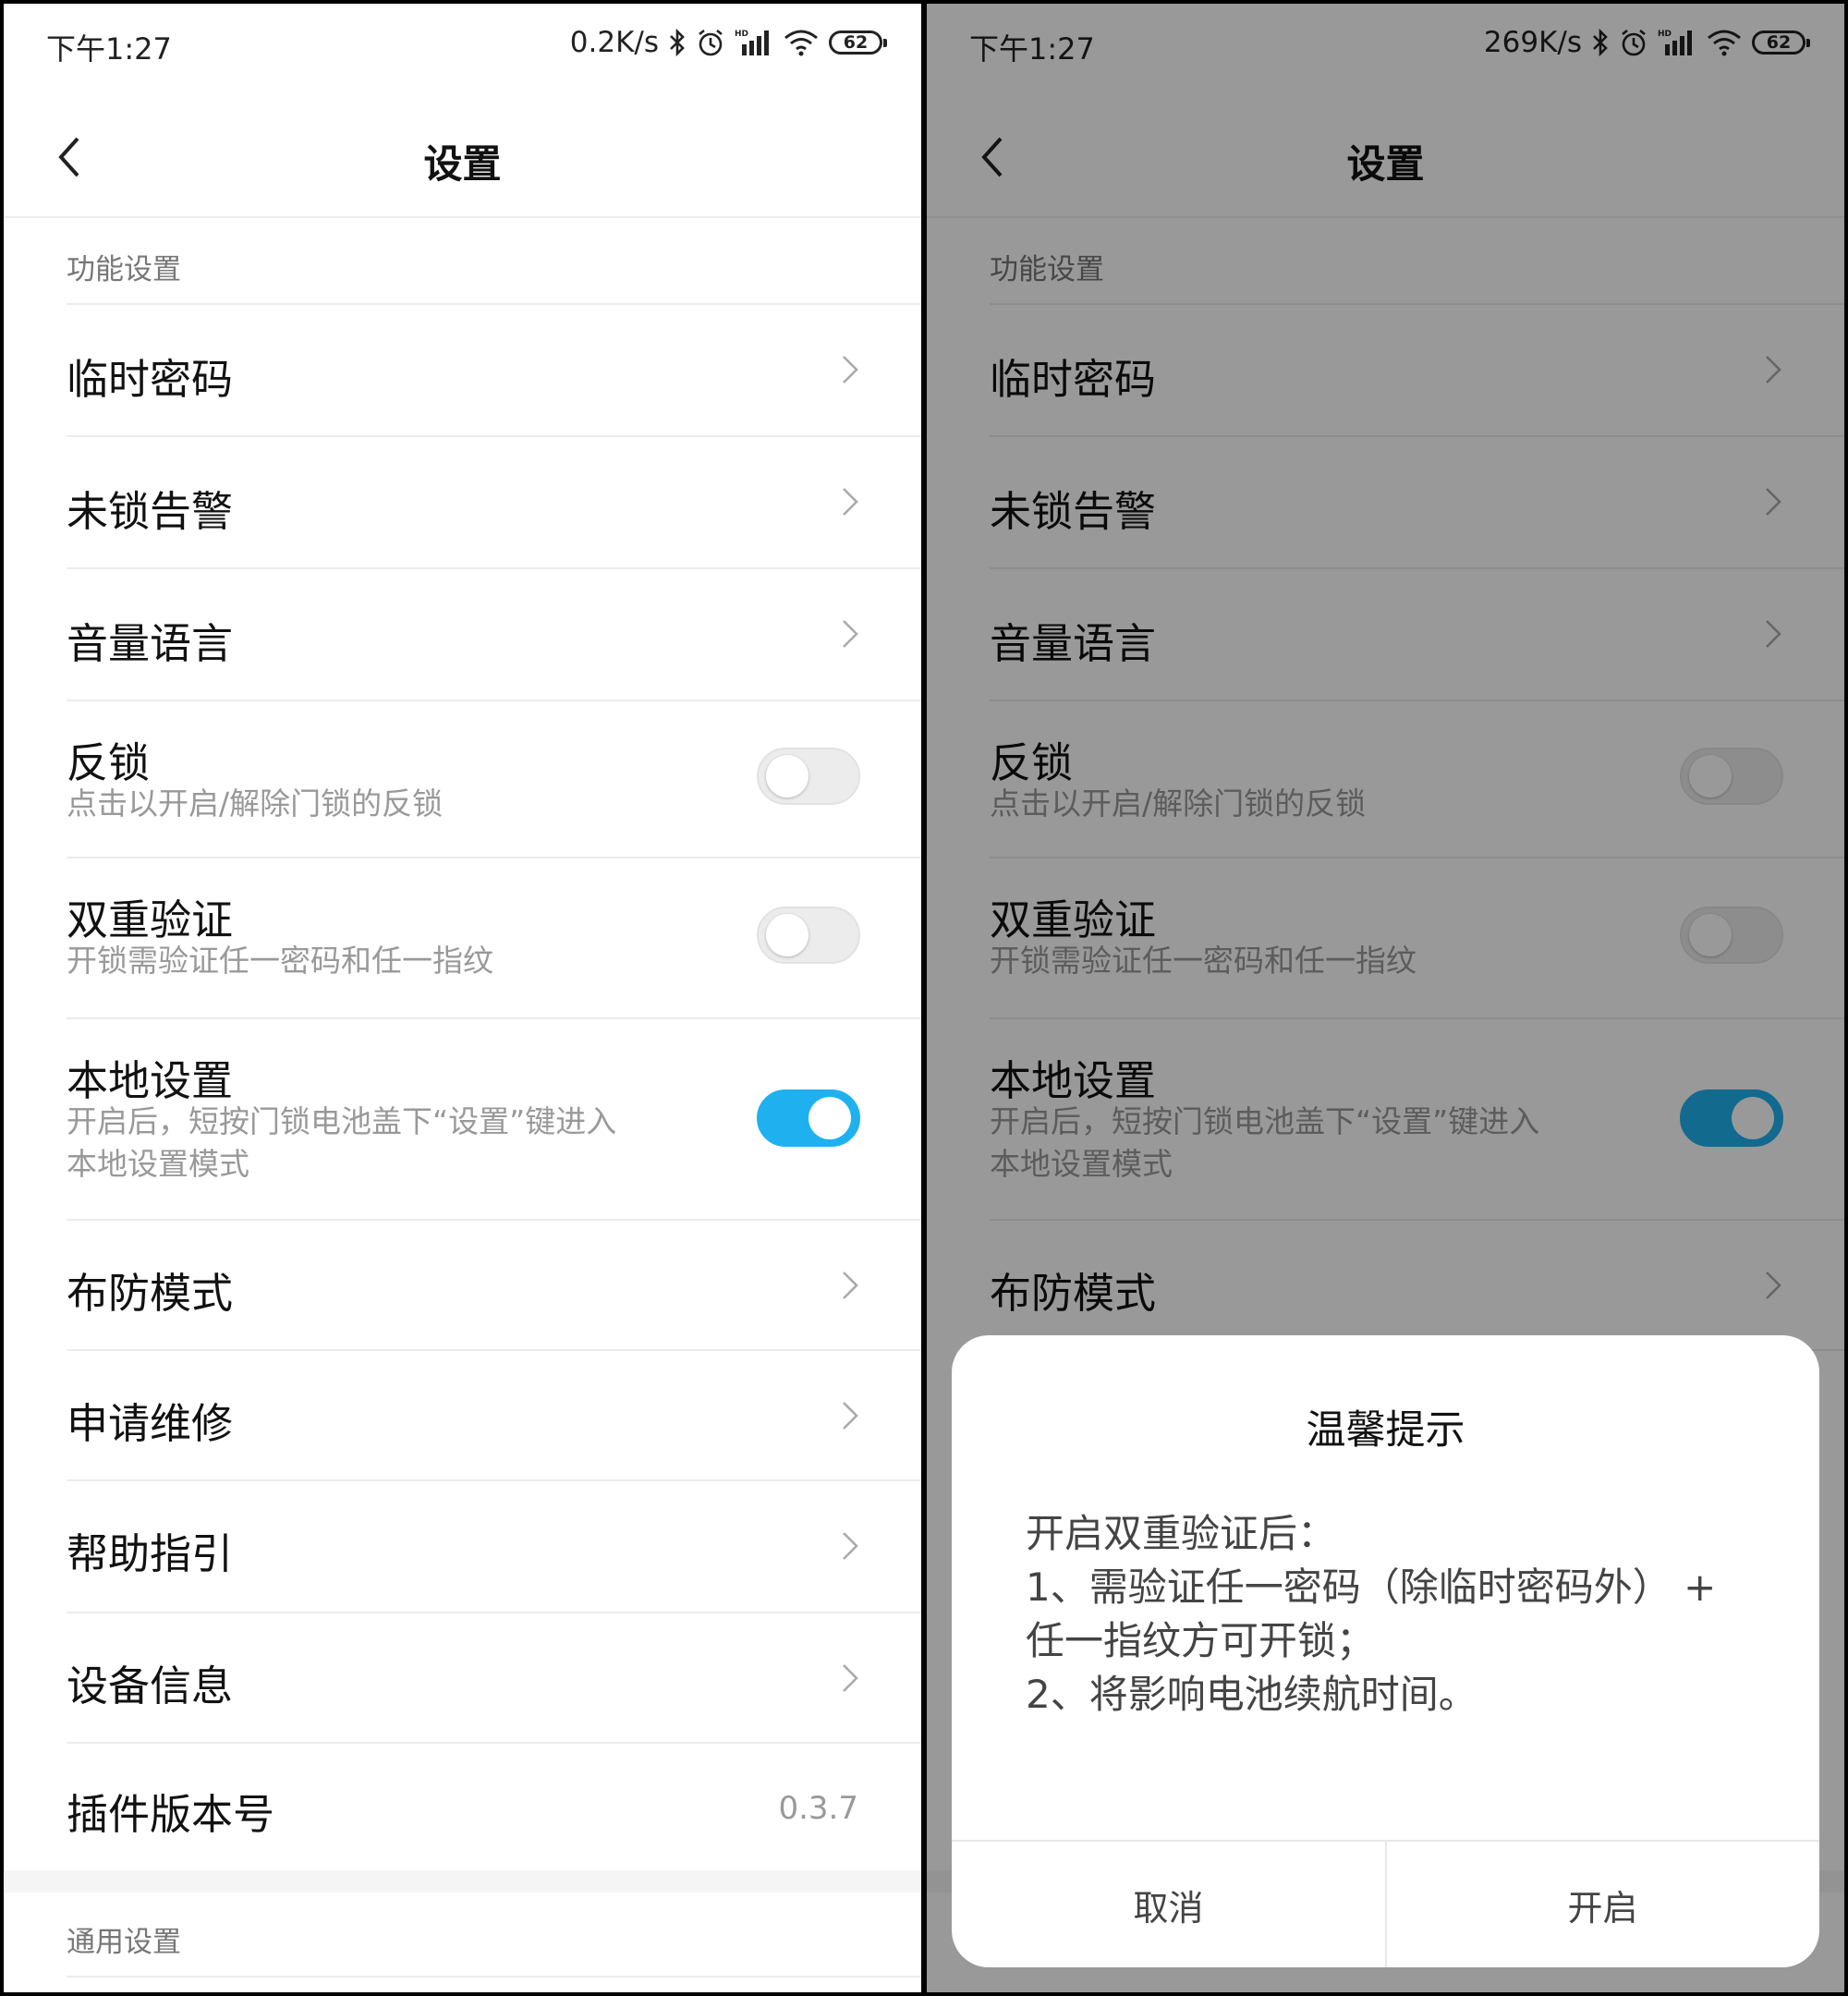 The width and height of the screenshot is (1848, 1996). I want to click on page-title: 设置, so click(463, 164).